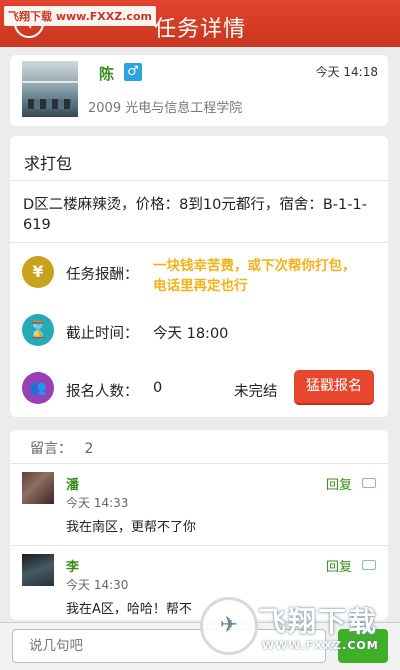  I want to click on hourglass-icon: ⌛, so click(38, 330).